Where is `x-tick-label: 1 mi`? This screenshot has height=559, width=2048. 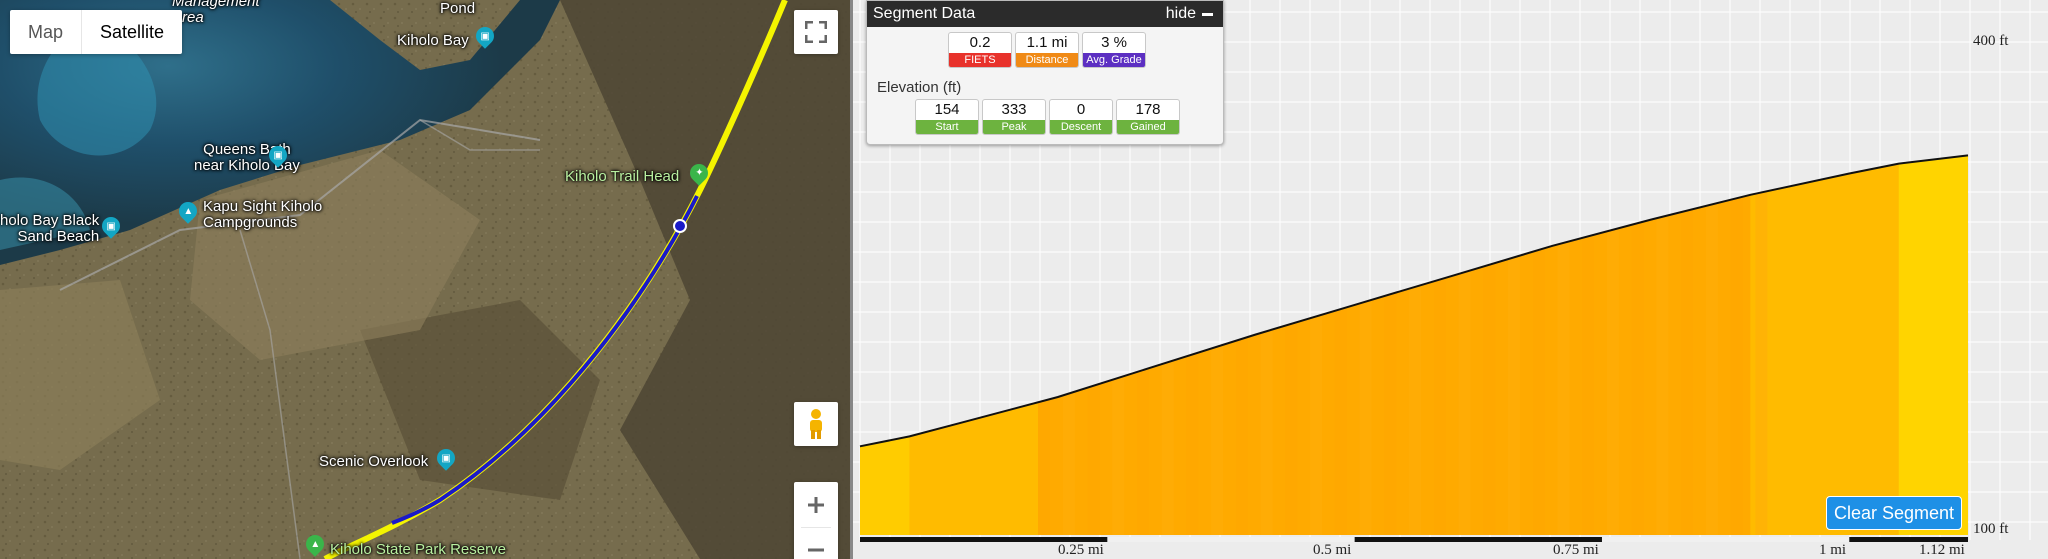
x-tick-label: 1 mi is located at coordinates (1833, 550).